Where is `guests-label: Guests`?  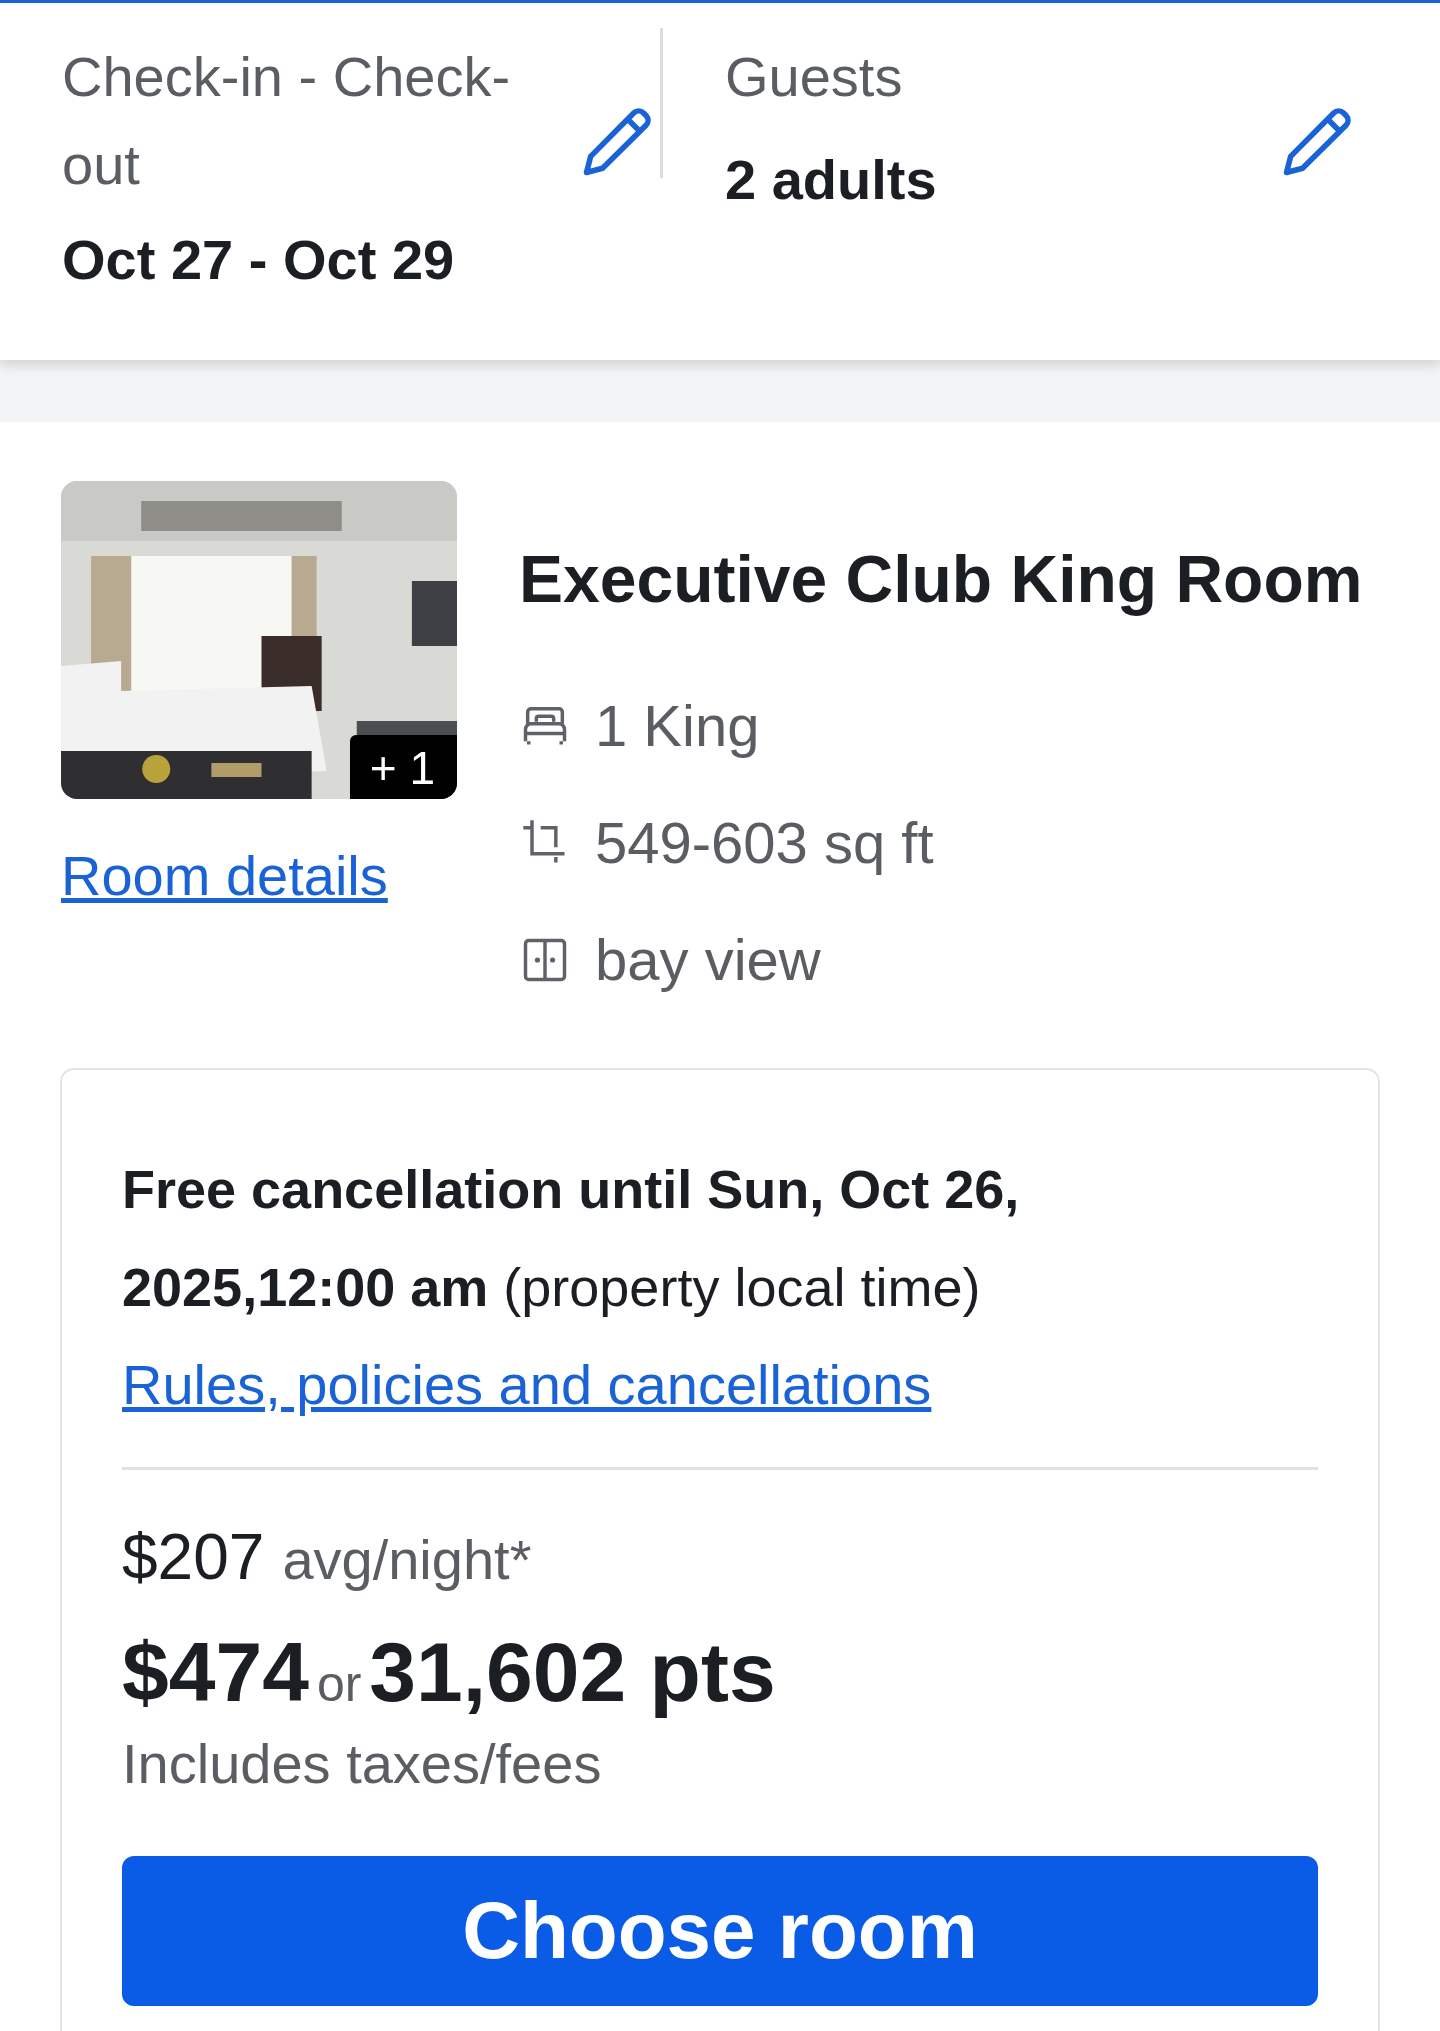
guests-label: Guests is located at coordinates (814, 77).